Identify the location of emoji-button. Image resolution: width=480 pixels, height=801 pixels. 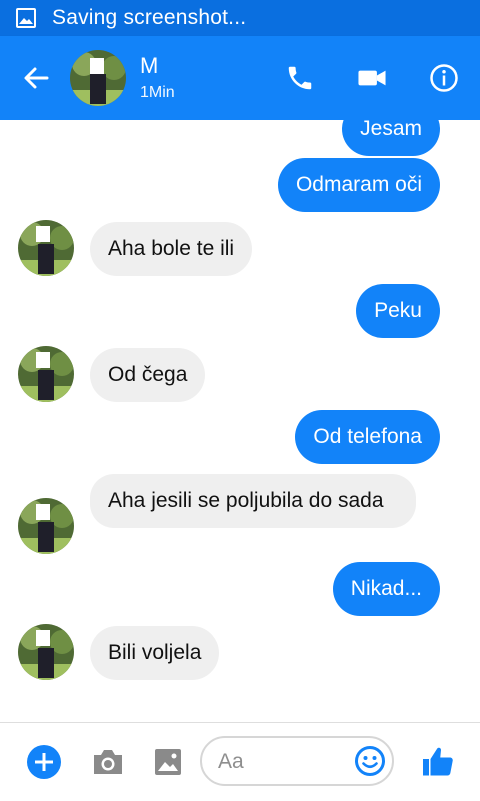
(370, 761).